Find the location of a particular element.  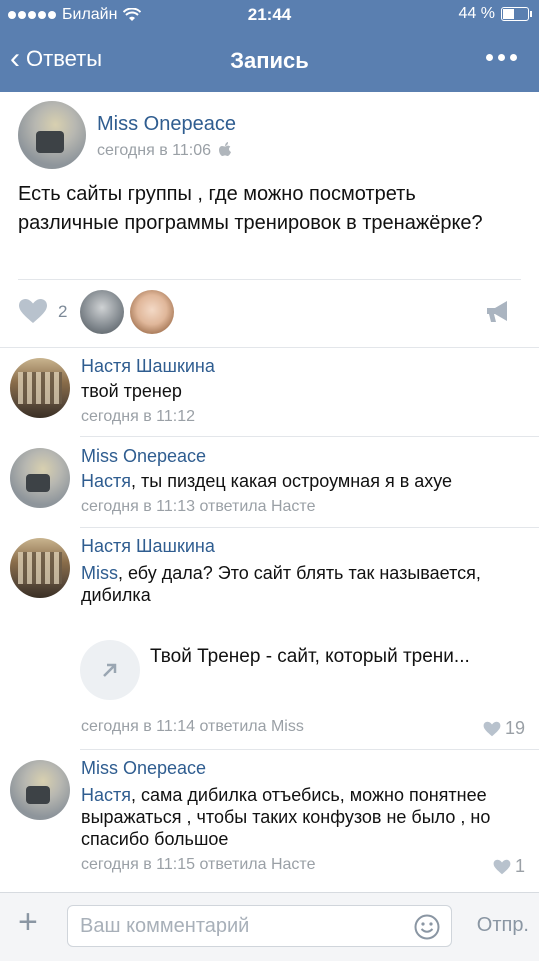

comment-composer: + Отпр. is located at coordinates (269, 926).